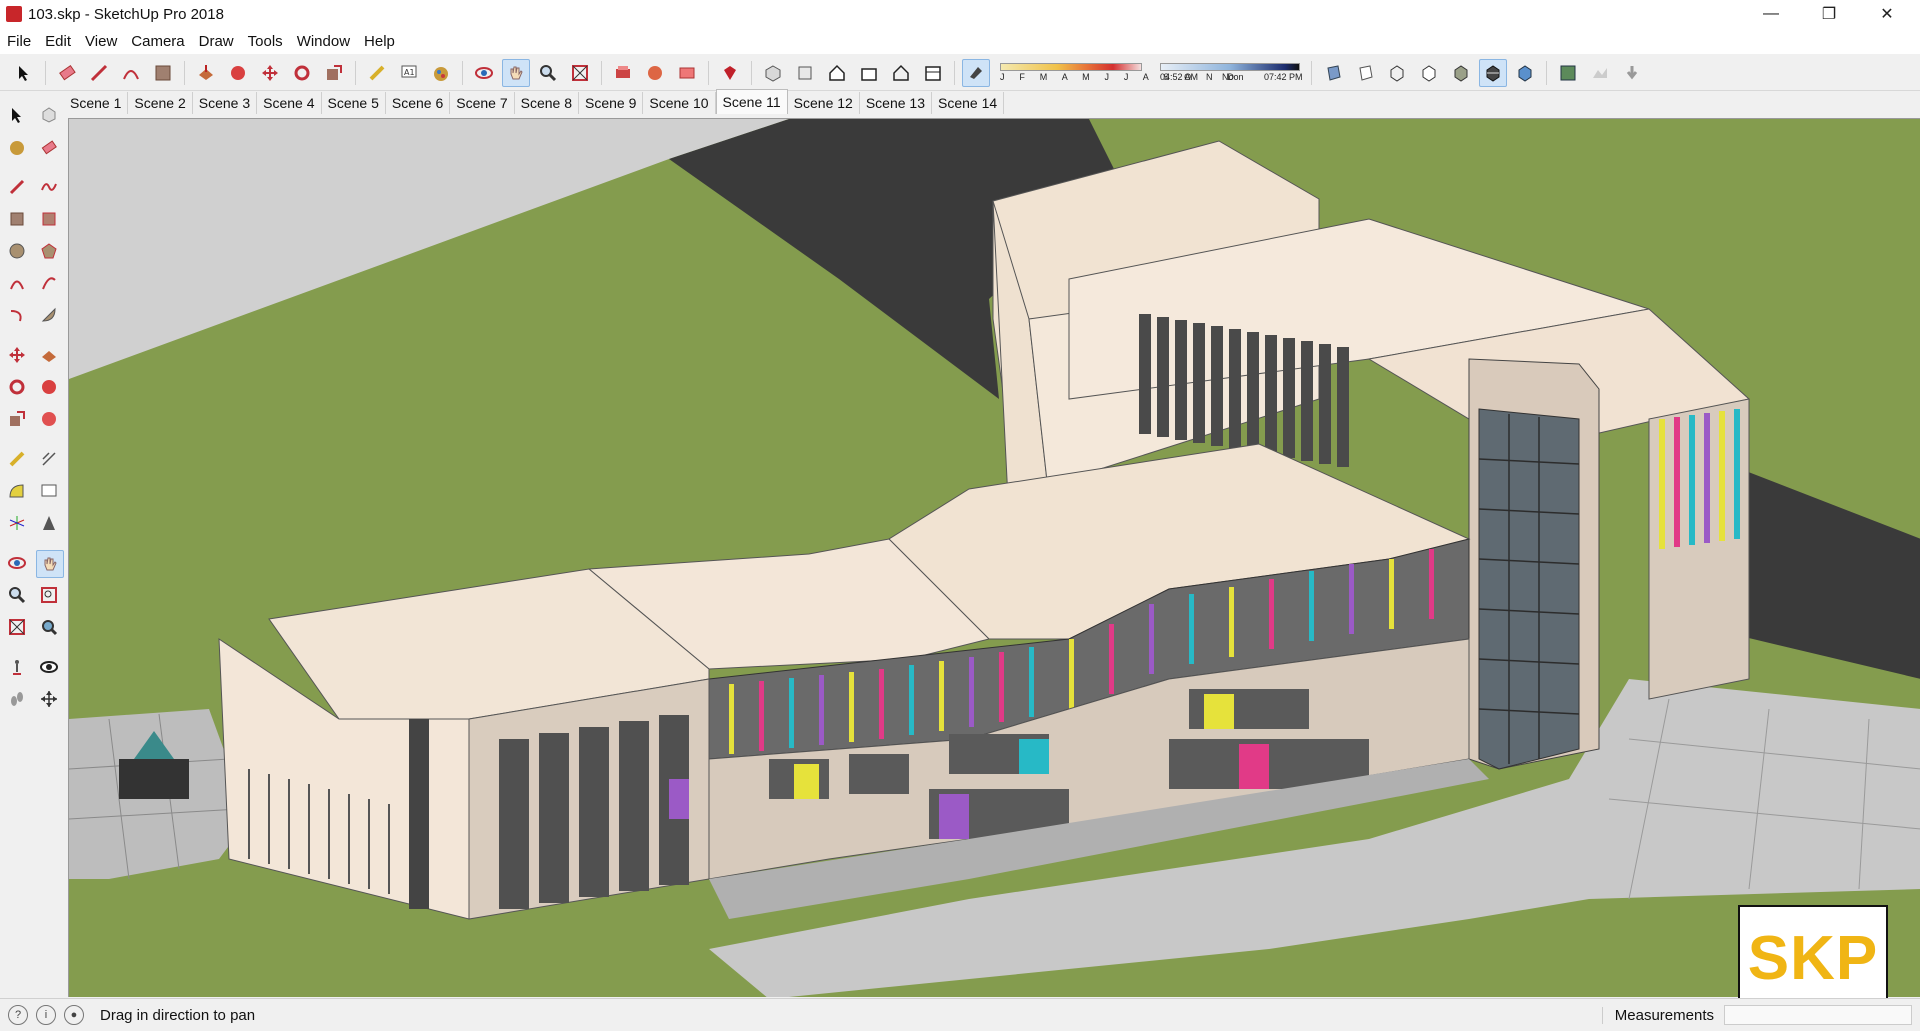 This screenshot has height=1031, width=1920. What do you see at coordinates (1887, 14) in the screenshot?
I see `close-button: ✕` at bounding box center [1887, 14].